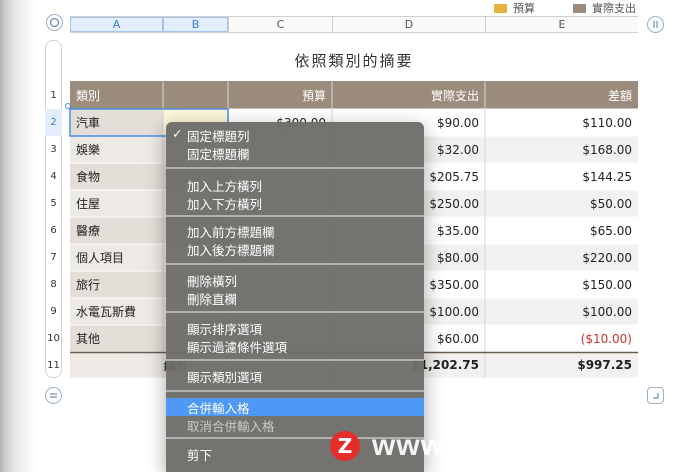 The height and width of the screenshot is (472, 682). What do you see at coordinates (295, 280) in the screenshot?
I see `menu-item-delete-row: 刪除橫列` at bounding box center [295, 280].